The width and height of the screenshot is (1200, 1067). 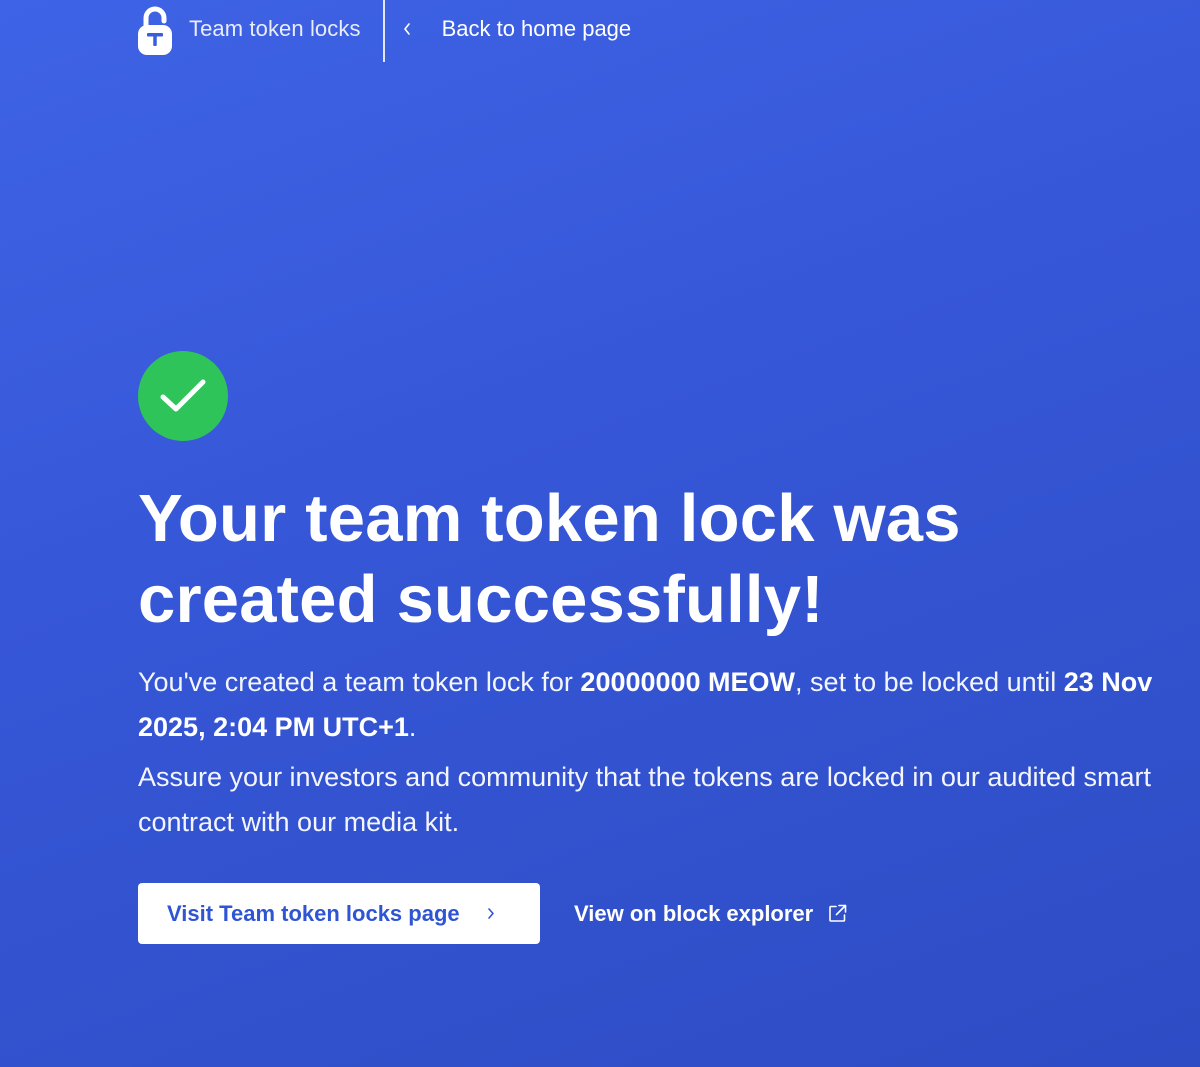 I want to click on visit-button-label: Visit Team token locks page, so click(x=313, y=913).